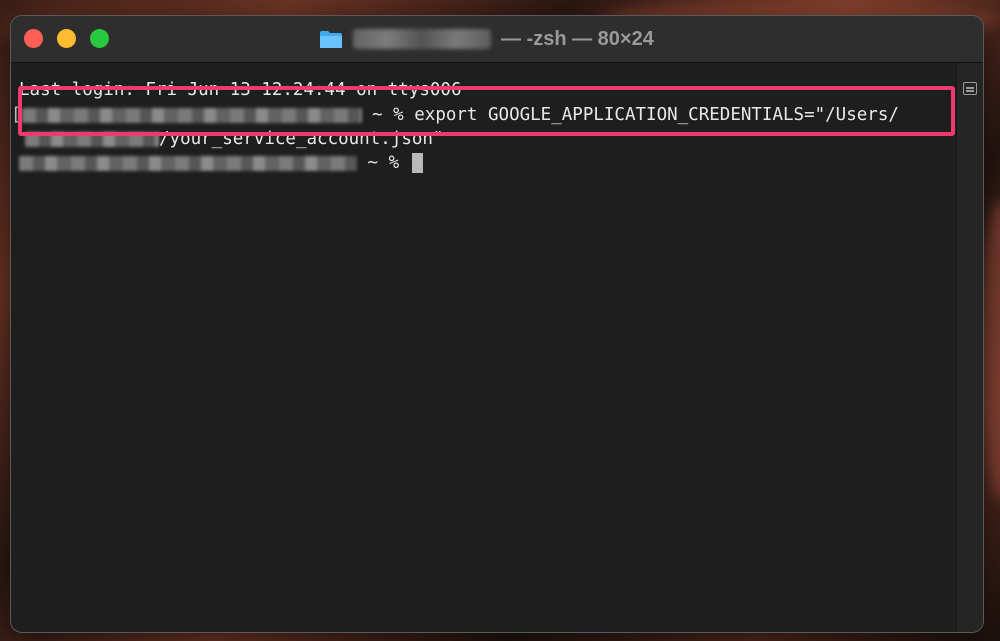 This screenshot has height=641, width=1000. I want to click on folder-icon, so click(331, 39).